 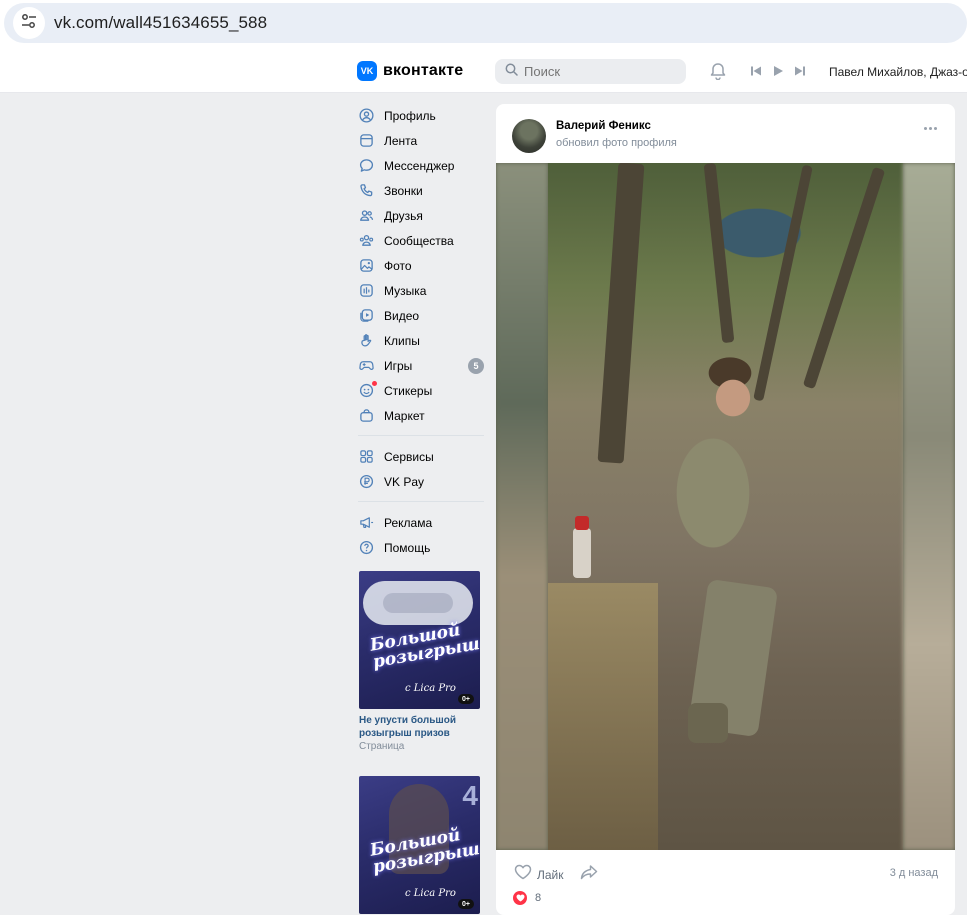 I want to click on nav-label: Клипы, so click(x=402, y=340).